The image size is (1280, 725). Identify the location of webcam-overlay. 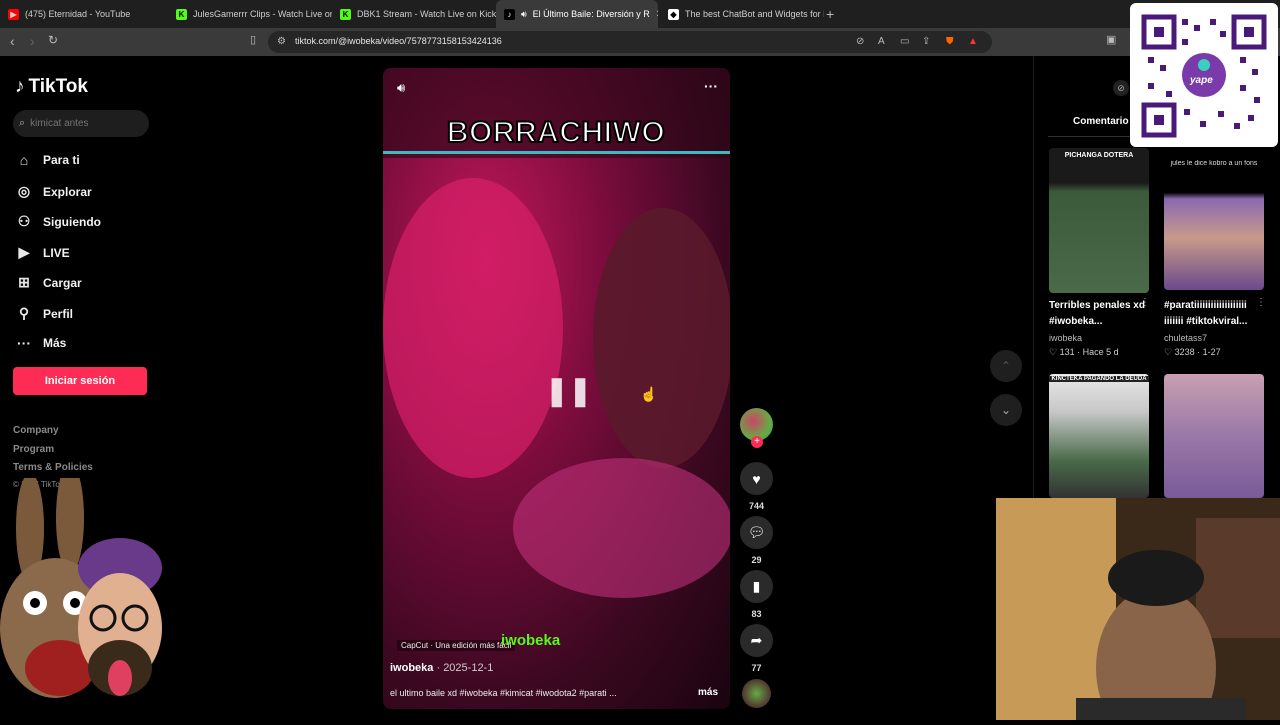
(1138, 611).